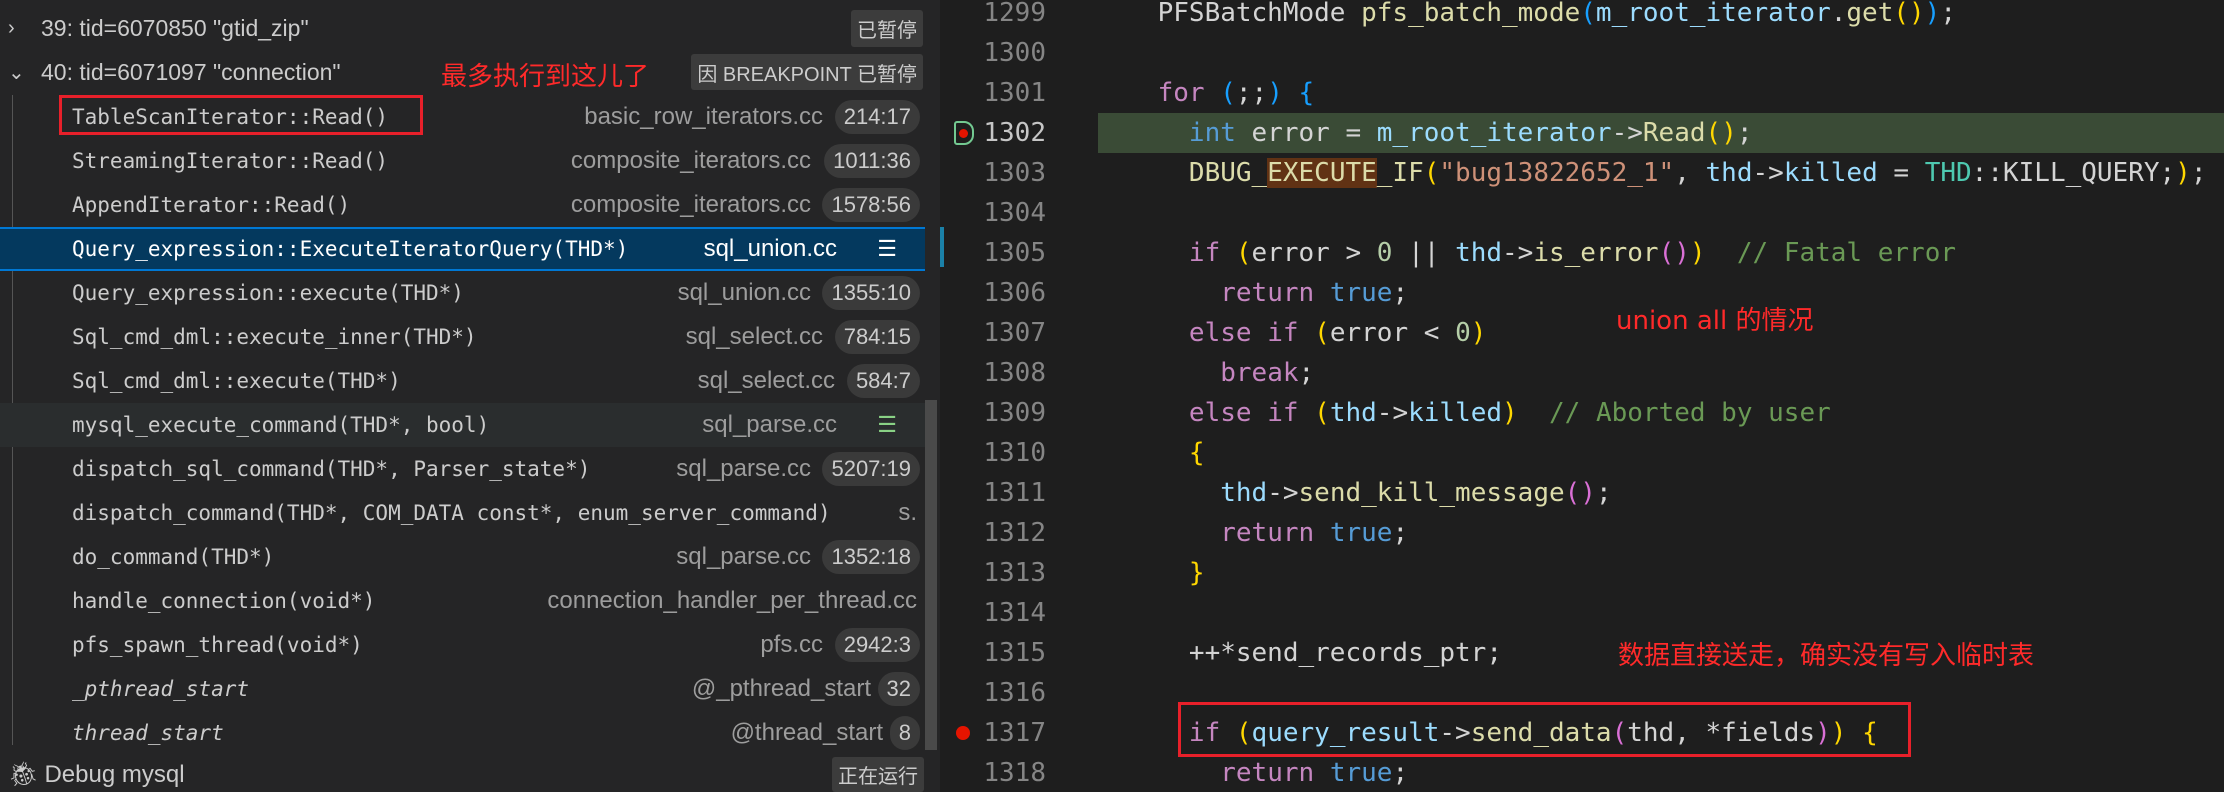 The width and height of the screenshot is (2224, 792). What do you see at coordinates (690, 160) in the screenshot?
I see `frame-file: composite_iterators.cc` at bounding box center [690, 160].